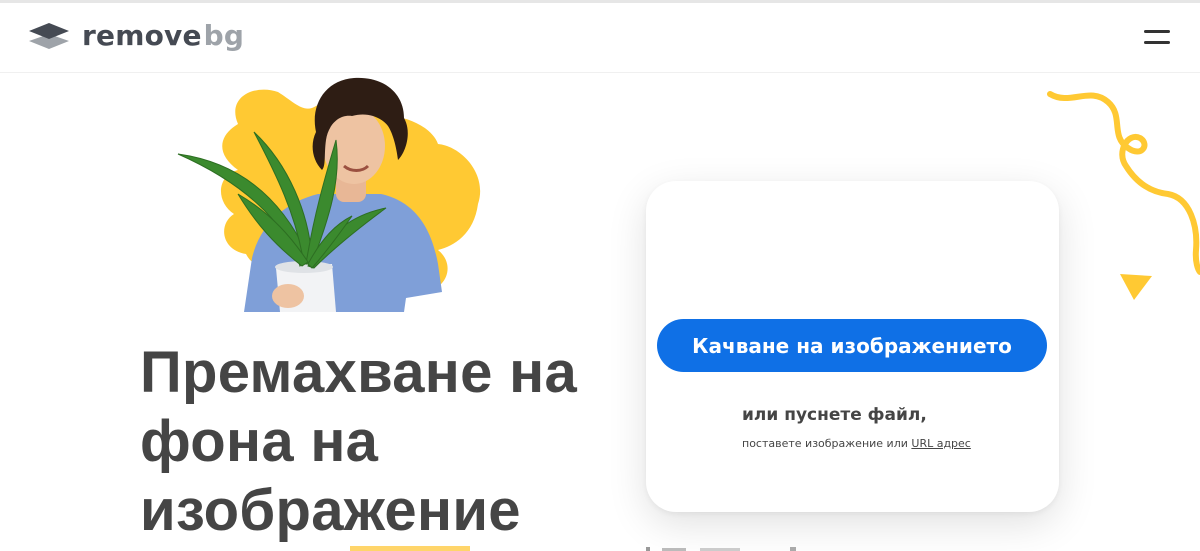 This screenshot has width=1200, height=551. I want to click on url-link: URL адрес, so click(940, 443).